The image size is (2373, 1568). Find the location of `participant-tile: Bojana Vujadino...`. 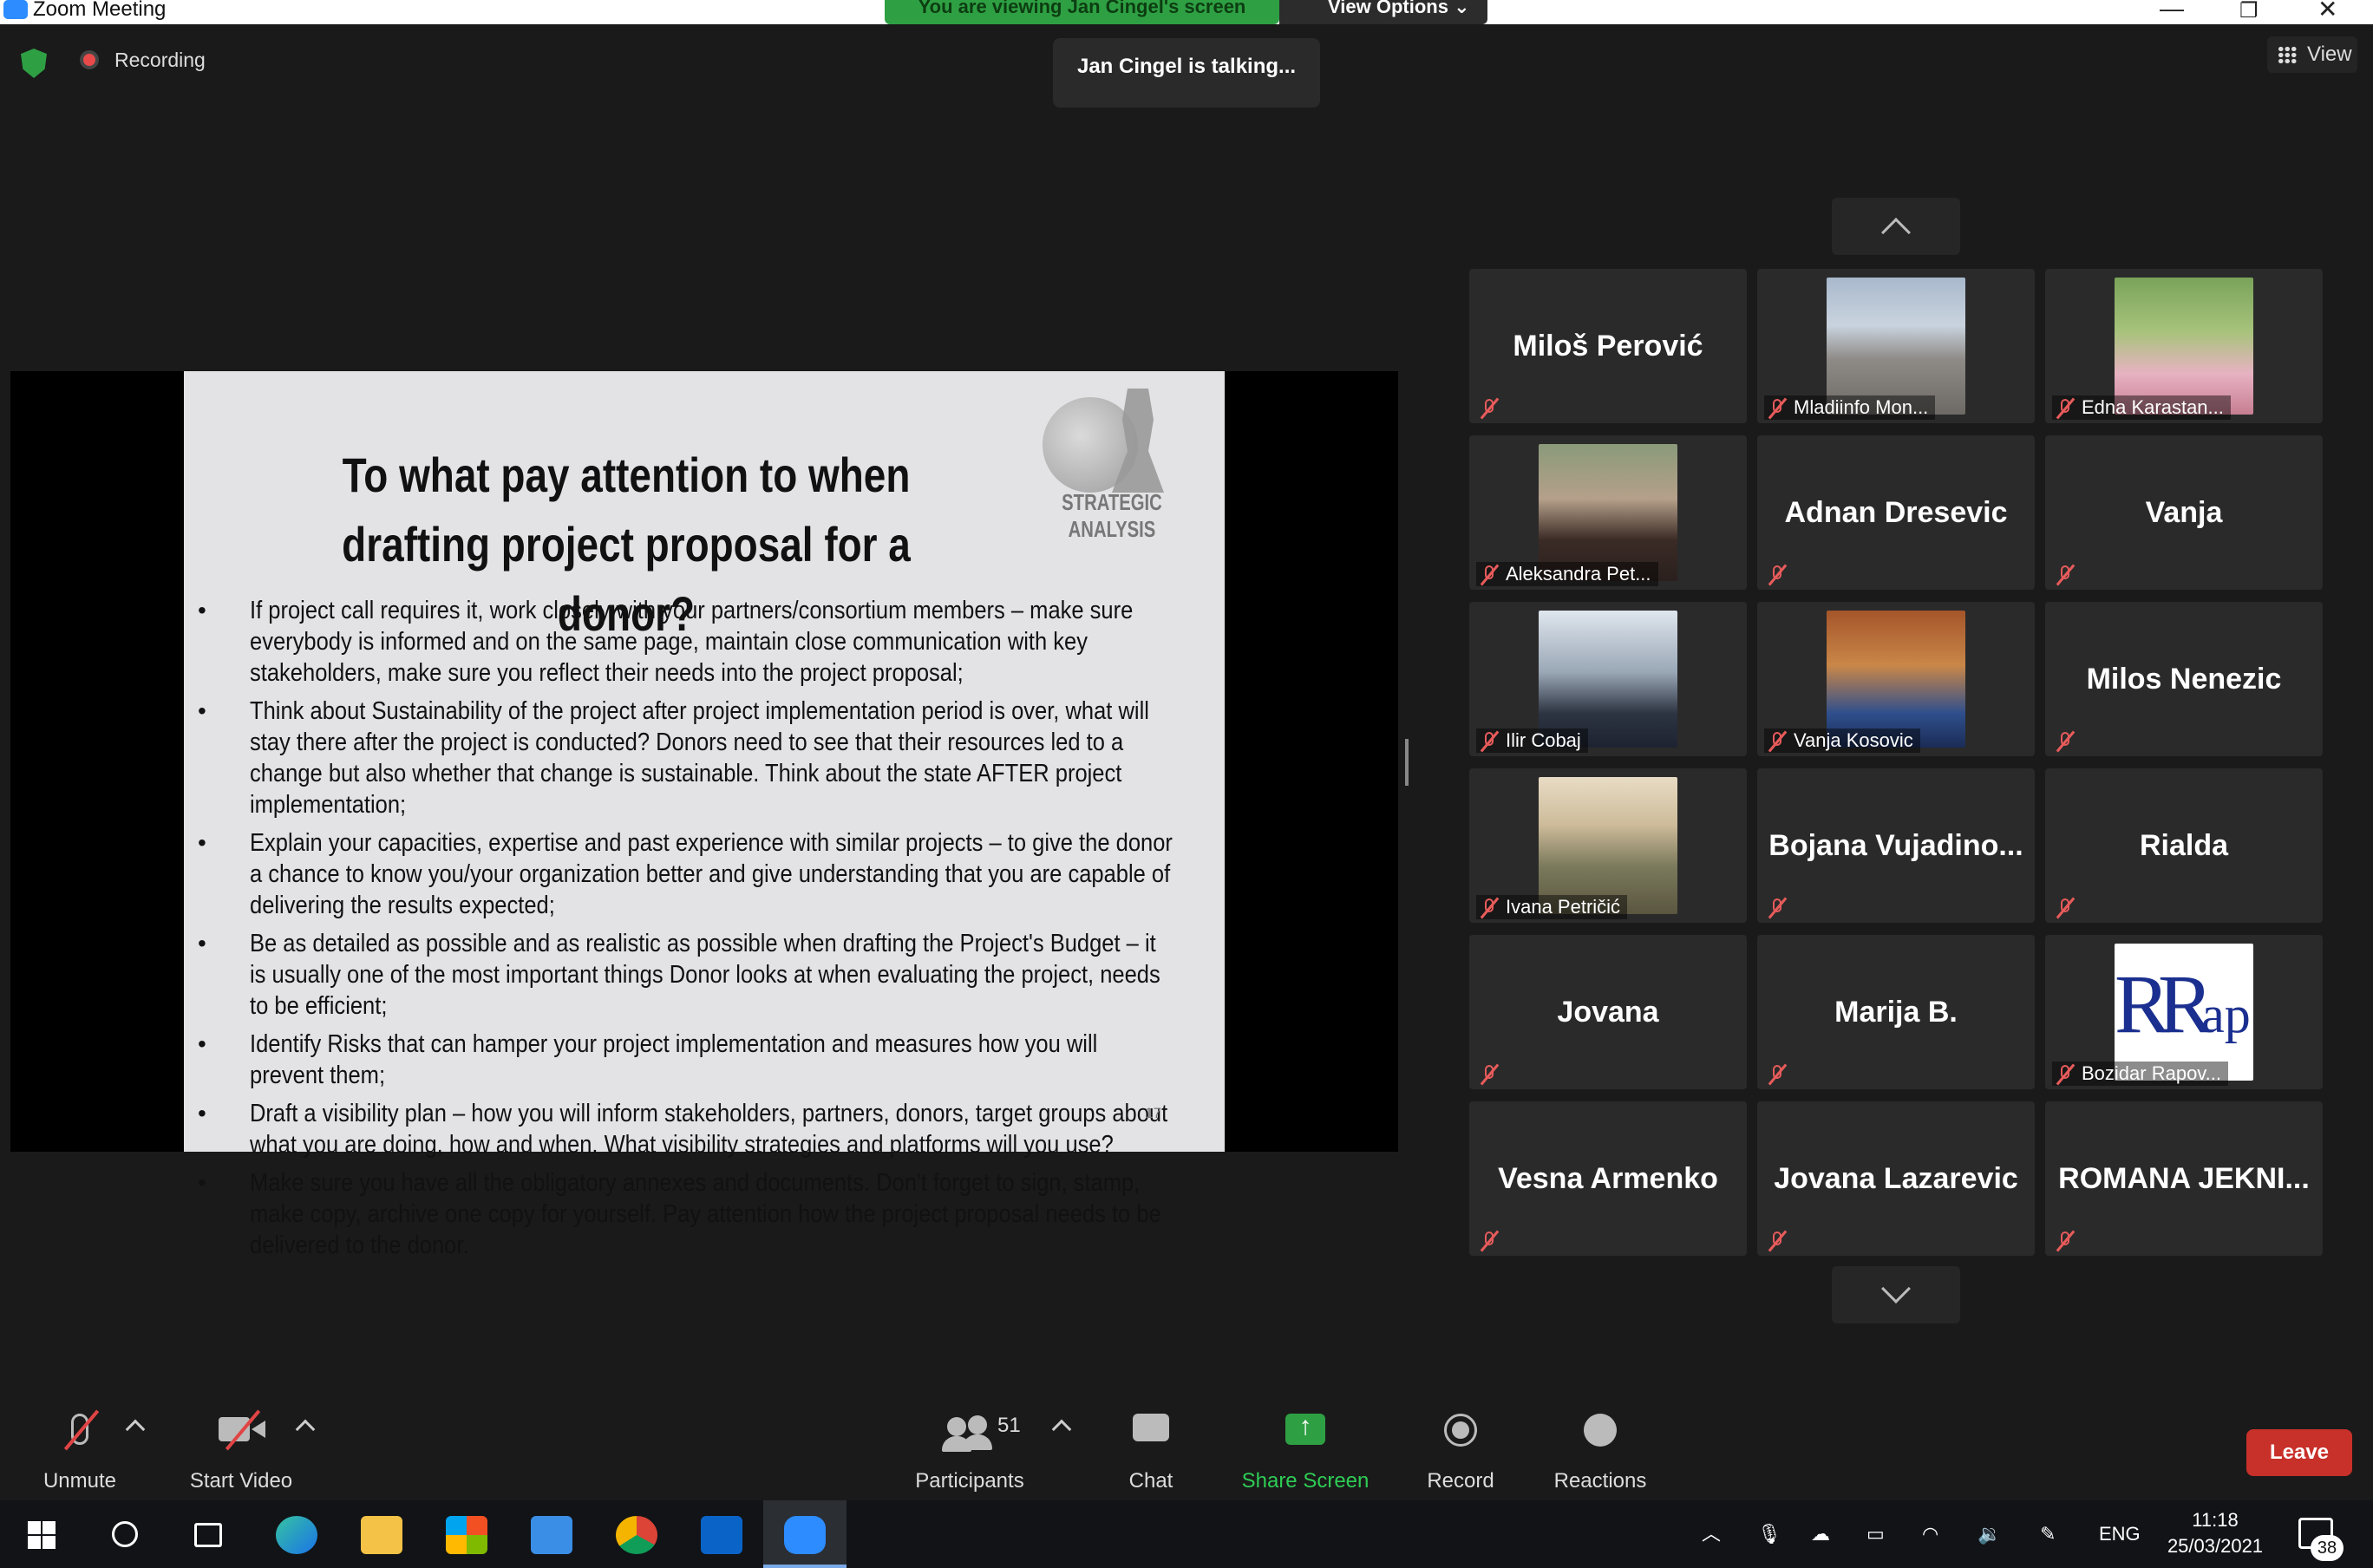

participant-tile: Bojana Vujadino... is located at coordinates (1896, 846).